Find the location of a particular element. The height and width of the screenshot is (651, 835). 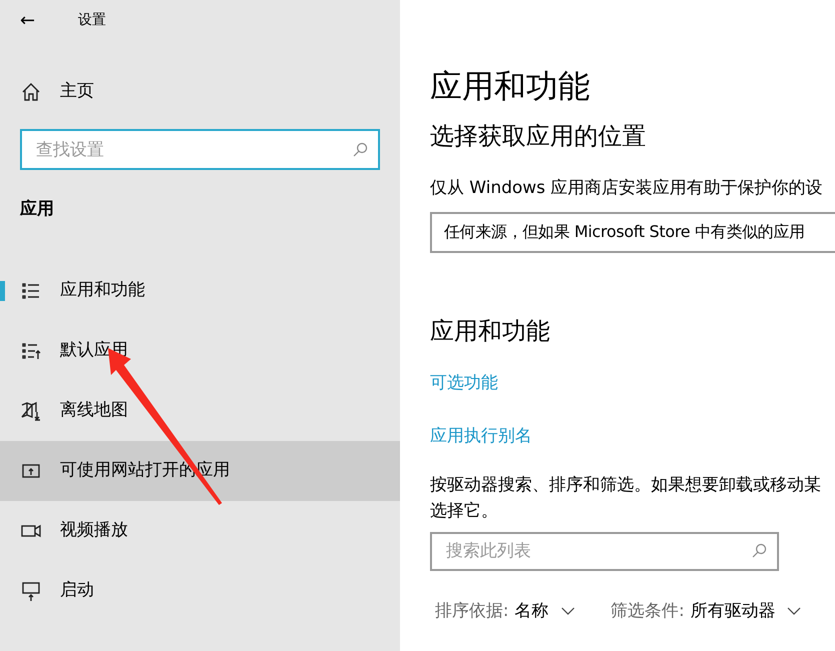

home-icon is located at coordinates (31, 92).